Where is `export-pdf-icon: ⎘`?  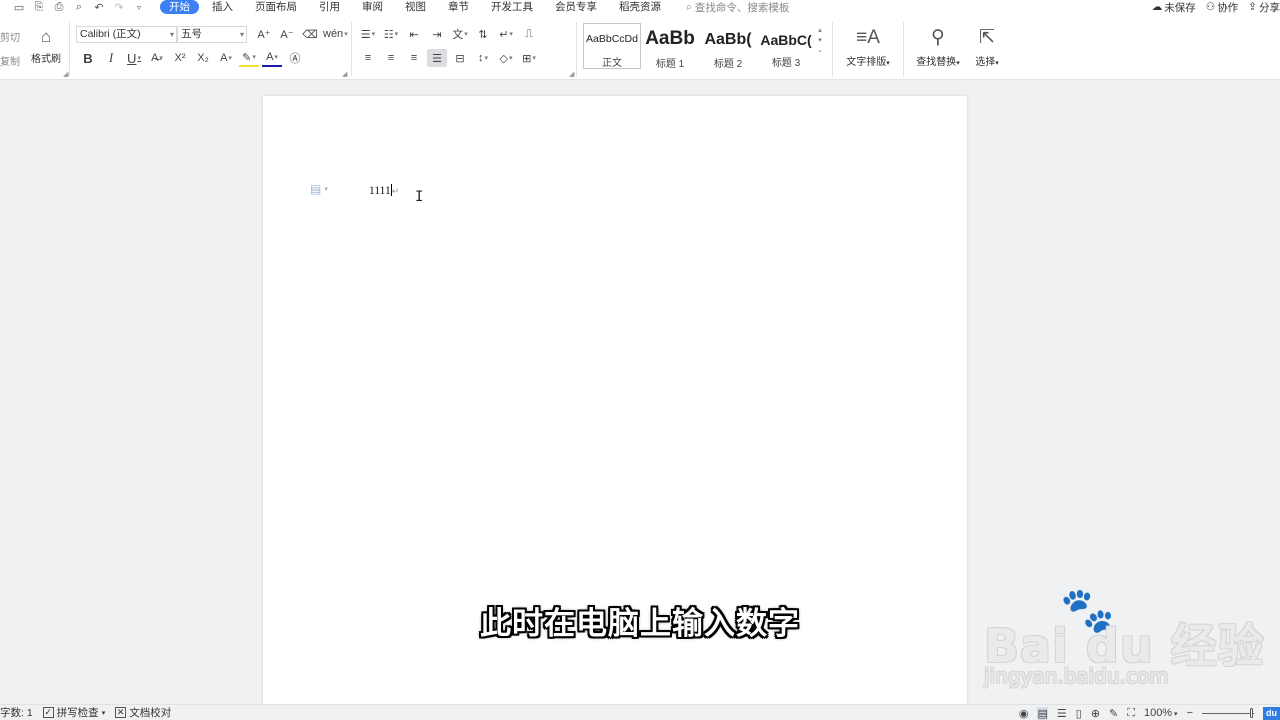
export-pdf-icon: ⎘ is located at coordinates (39, 7).